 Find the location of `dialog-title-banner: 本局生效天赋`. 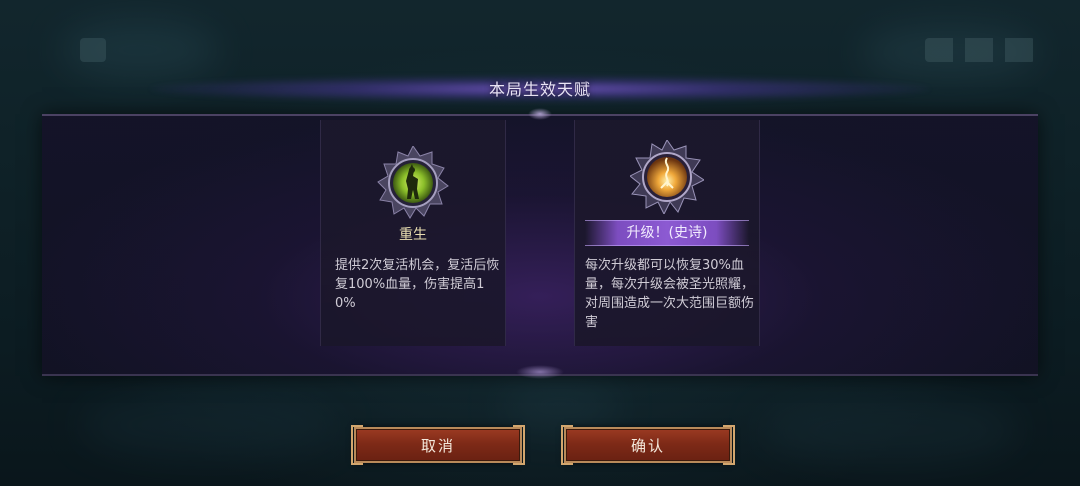

dialog-title-banner: 本局生效天赋 is located at coordinates (540, 88).